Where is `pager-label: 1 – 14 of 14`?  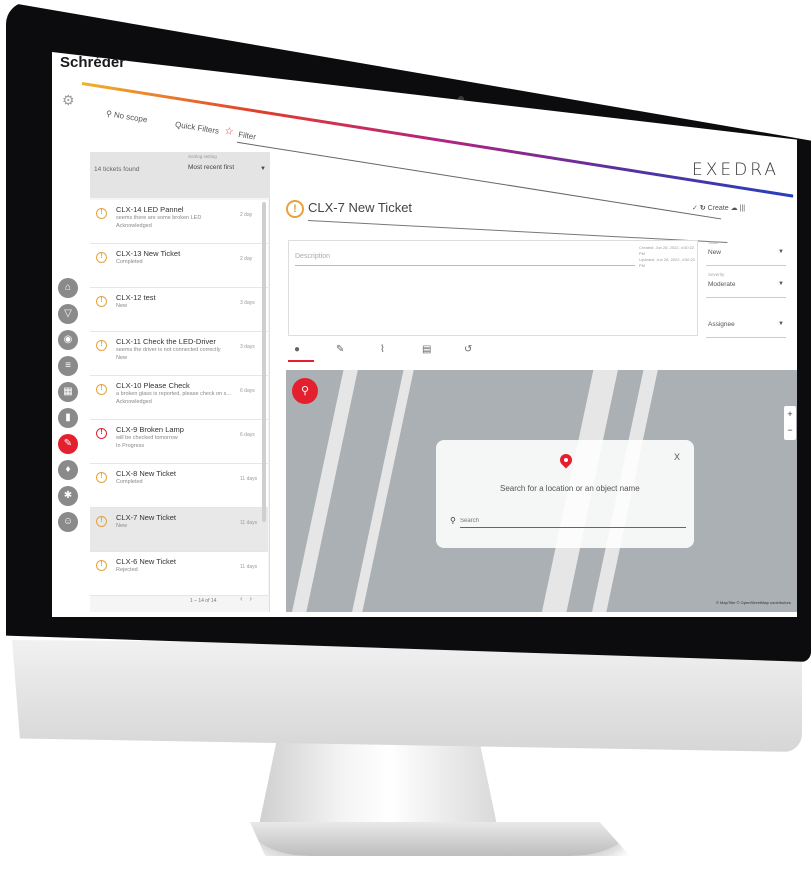
pager-label: 1 – 14 of 14 is located at coordinates (203, 601).